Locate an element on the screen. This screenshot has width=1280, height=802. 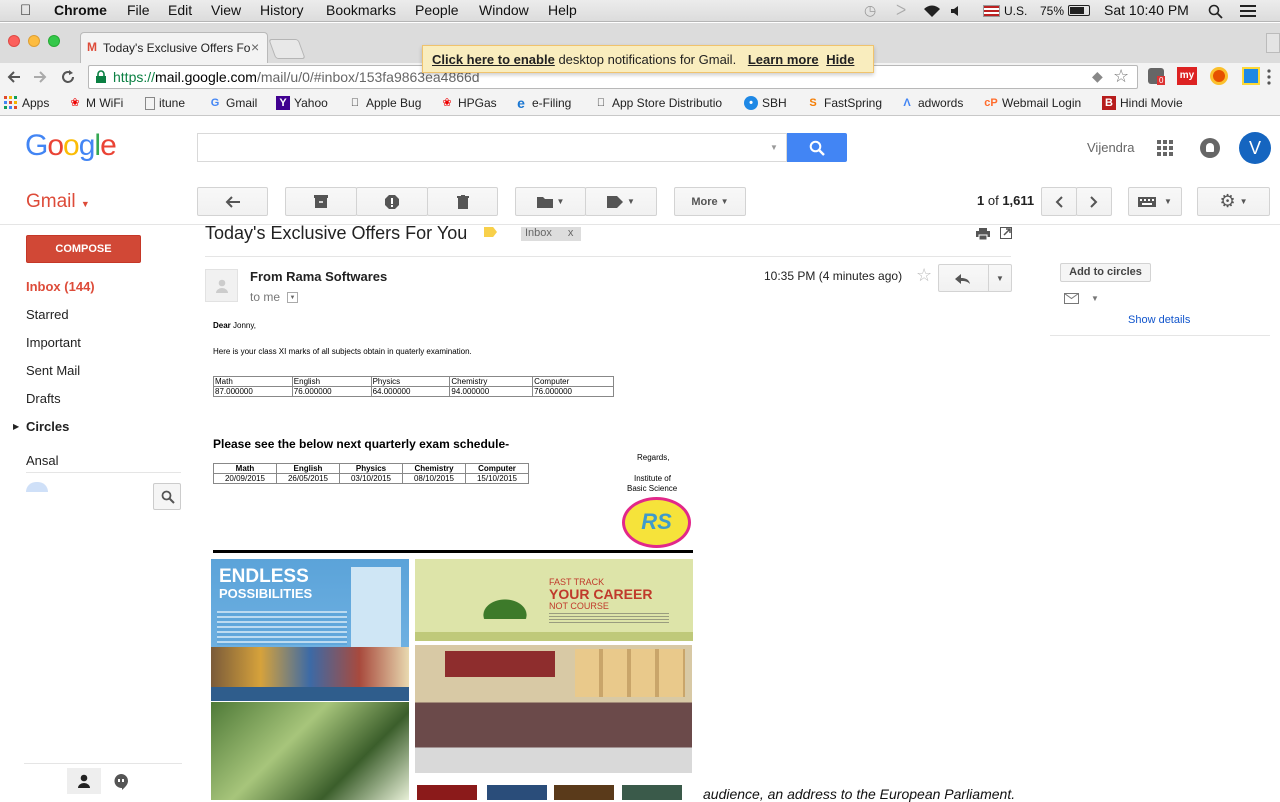
gmail-brand-menu: Gmail ▼ is located at coordinates (58, 202).